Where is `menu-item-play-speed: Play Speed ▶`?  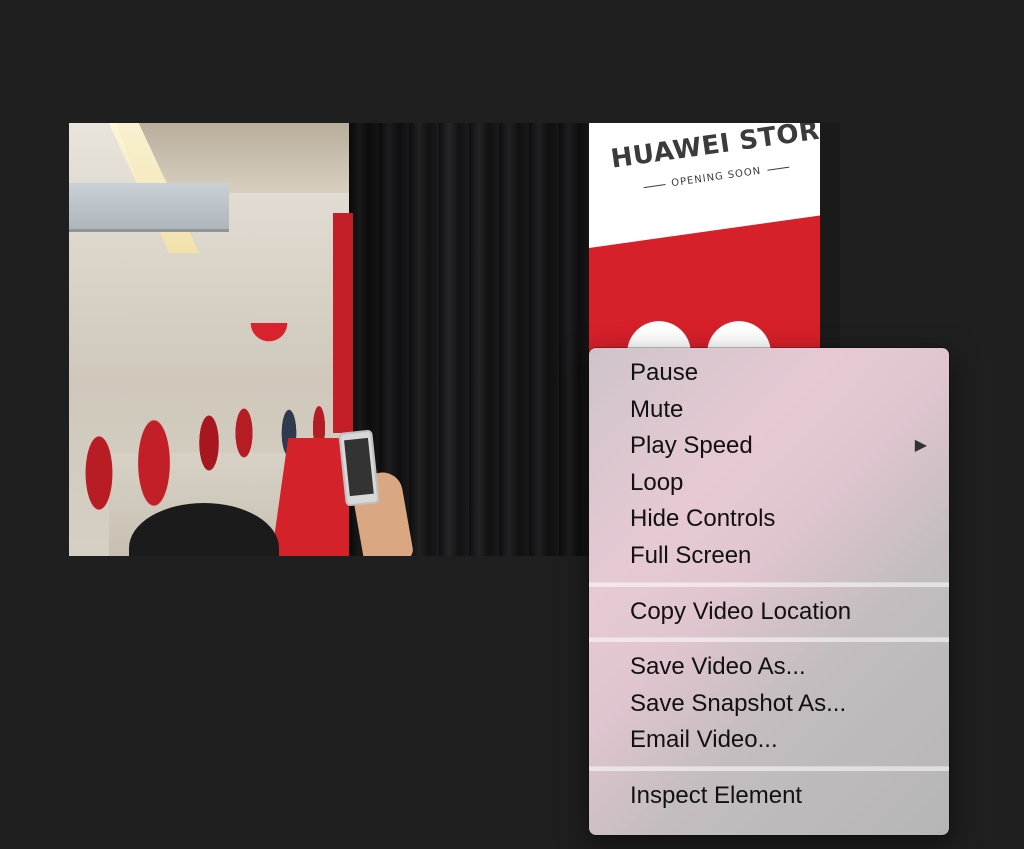 menu-item-play-speed: Play Speed ▶ is located at coordinates (769, 446).